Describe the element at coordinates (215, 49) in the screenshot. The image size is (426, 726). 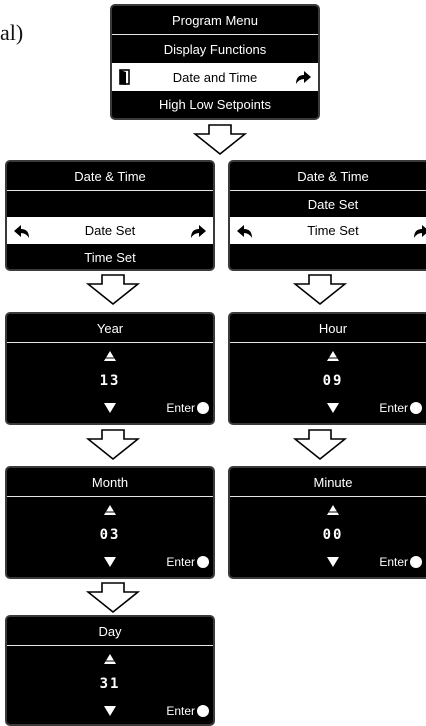
I see `menu-item-display-functions: Display Functions` at that location.